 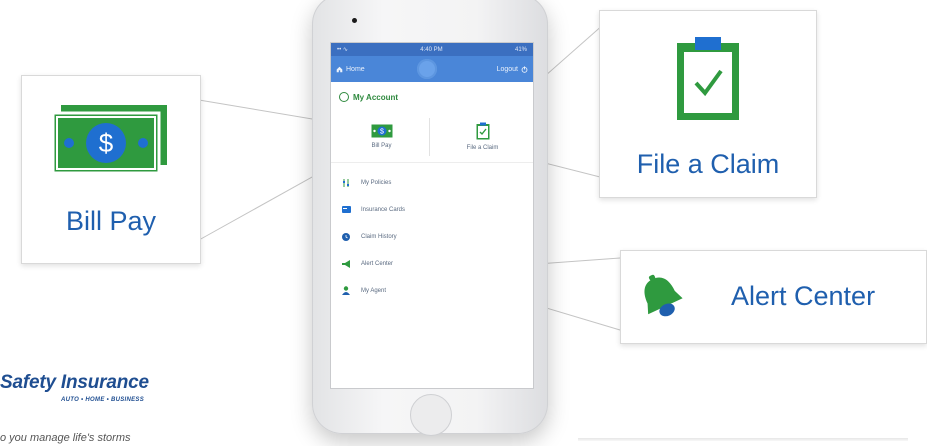 I want to click on logout-button: Logout, so click(x=512, y=69).